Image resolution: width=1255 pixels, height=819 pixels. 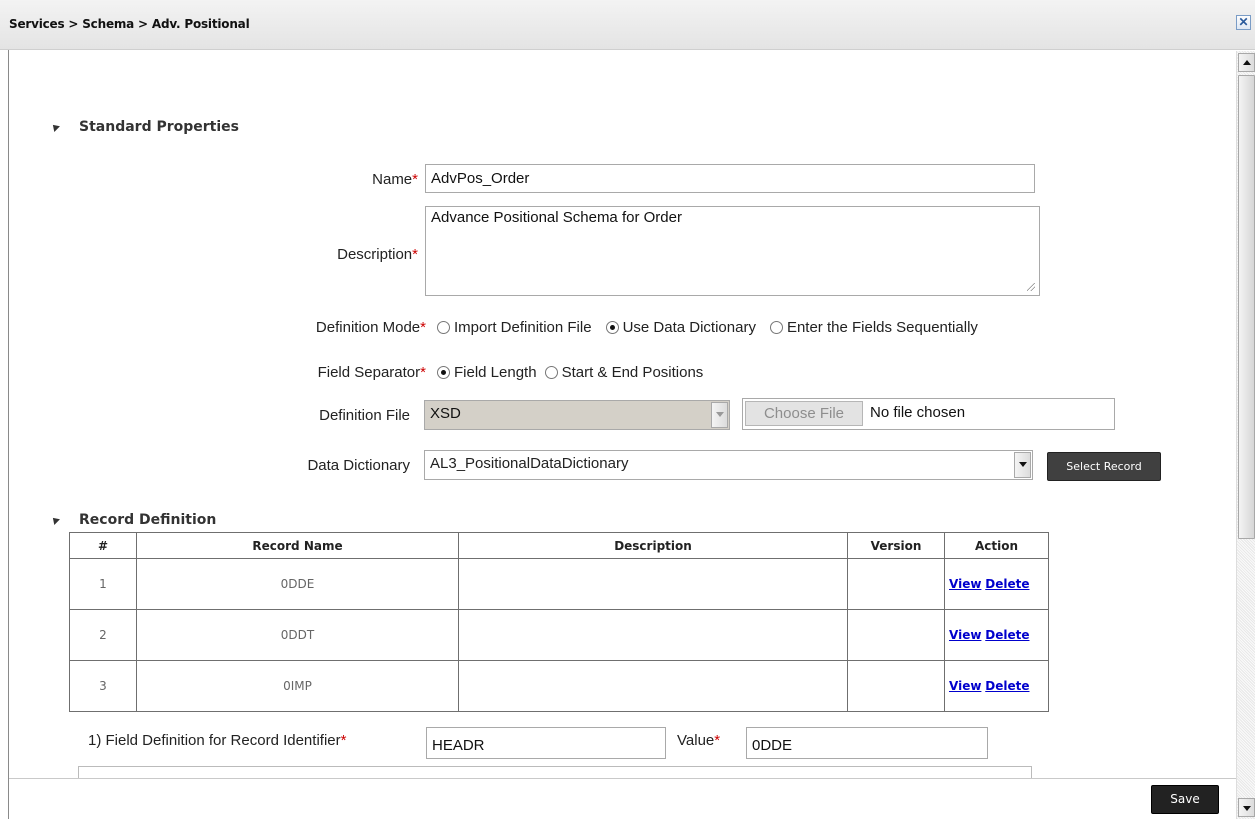 I want to click on table-row: 1 0DDE View Delete, so click(x=559, y=584).